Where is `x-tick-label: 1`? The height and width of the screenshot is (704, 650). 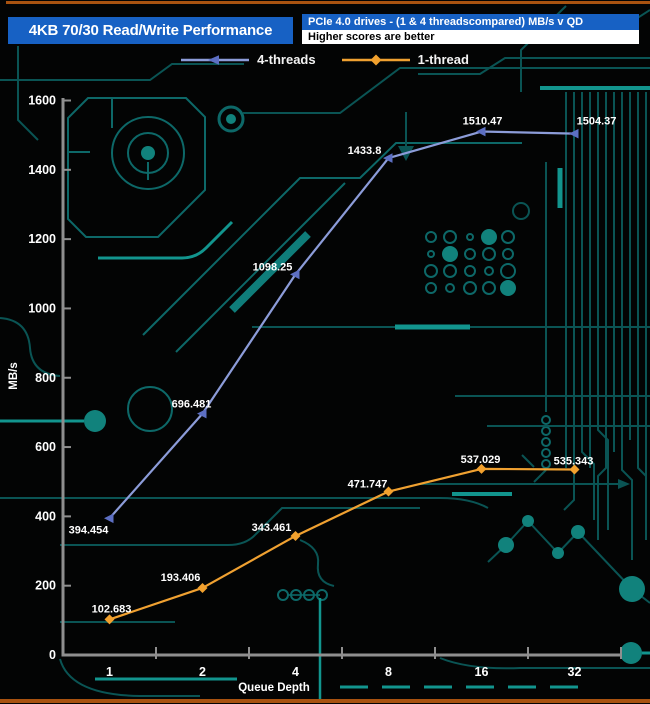
x-tick-label: 1 is located at coordinates (109, 672).